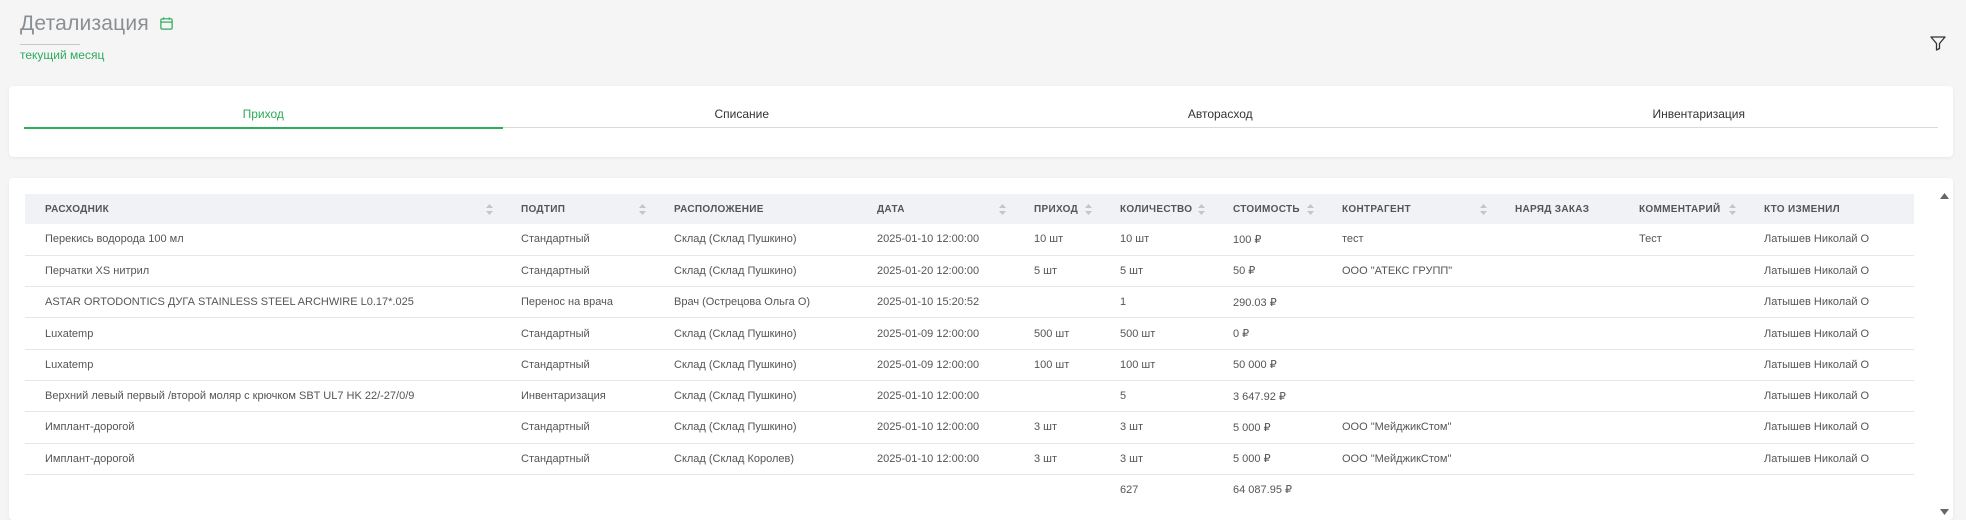 Image resolution: width=1966 pixels, height=520 pixels. Describe the element at coordinates (935, 209) in the screenshot. I see `column-header-data: Дата` at that location.